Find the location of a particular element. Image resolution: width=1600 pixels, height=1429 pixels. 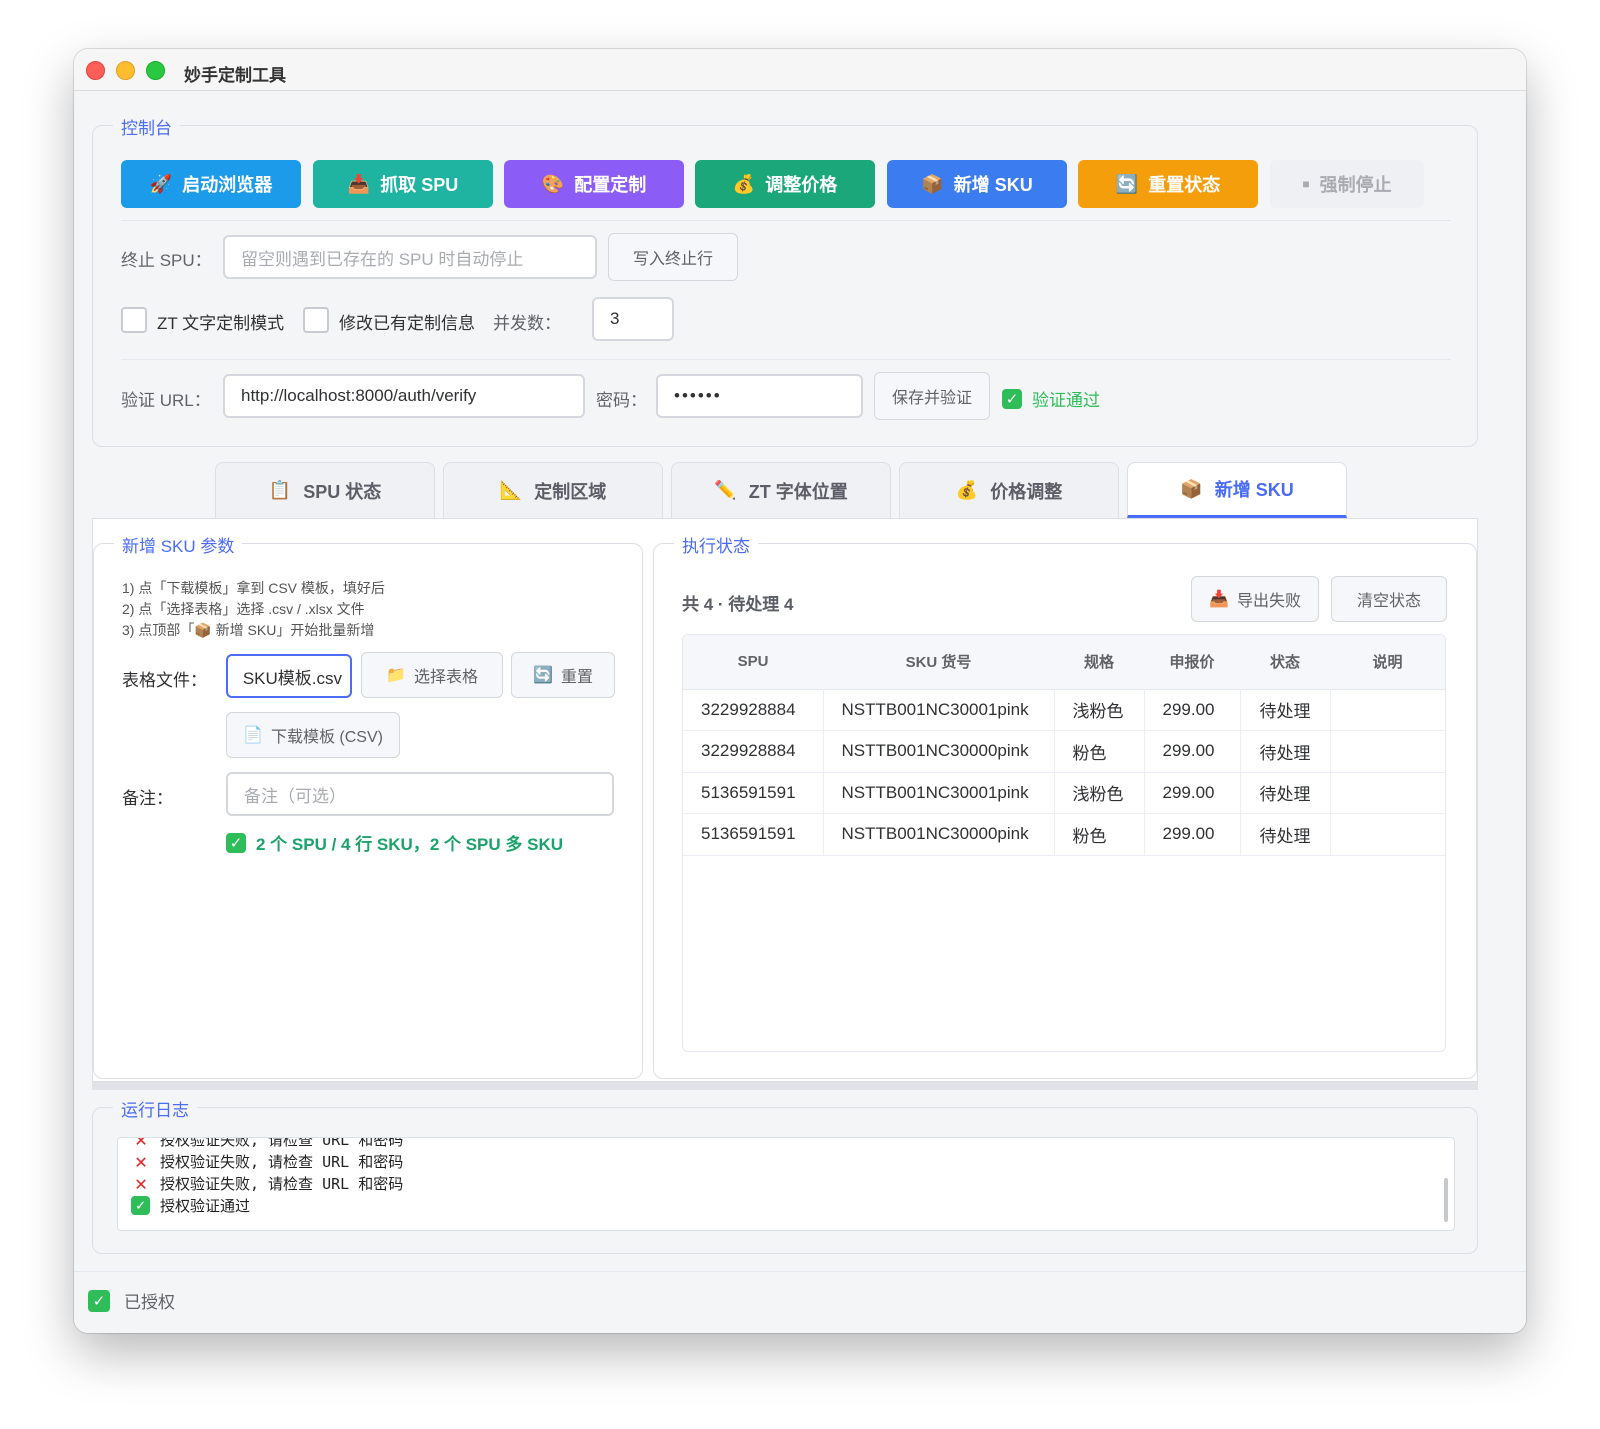

note-input: 备注（可选） is located at coordinates (420, 794).